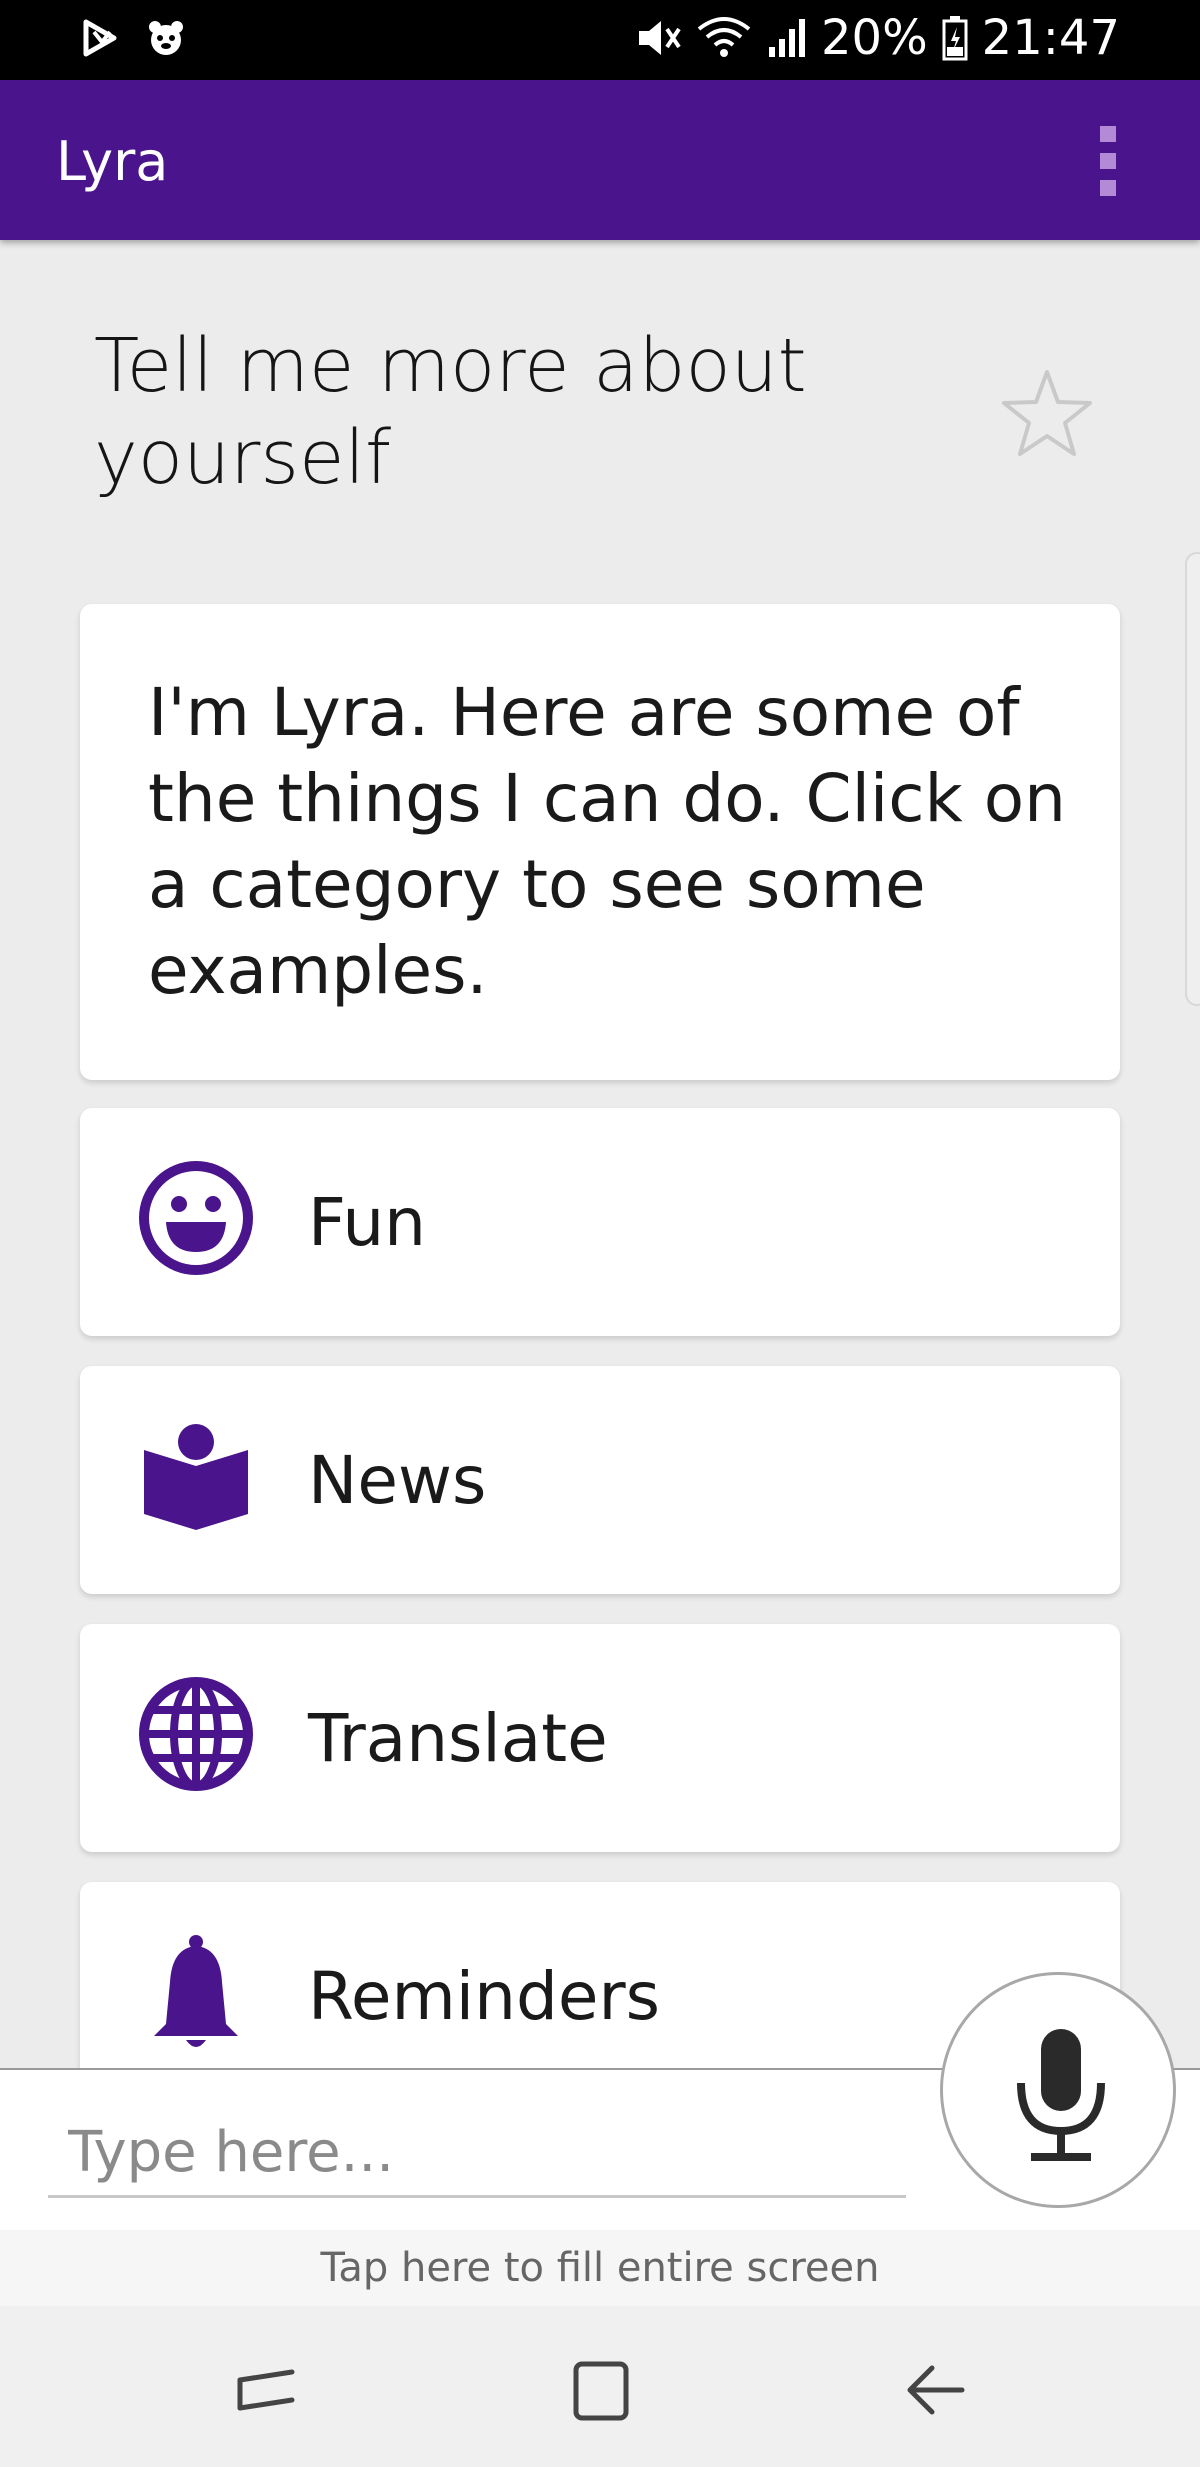  I want to click on globe-icon, so click(196, 1734).